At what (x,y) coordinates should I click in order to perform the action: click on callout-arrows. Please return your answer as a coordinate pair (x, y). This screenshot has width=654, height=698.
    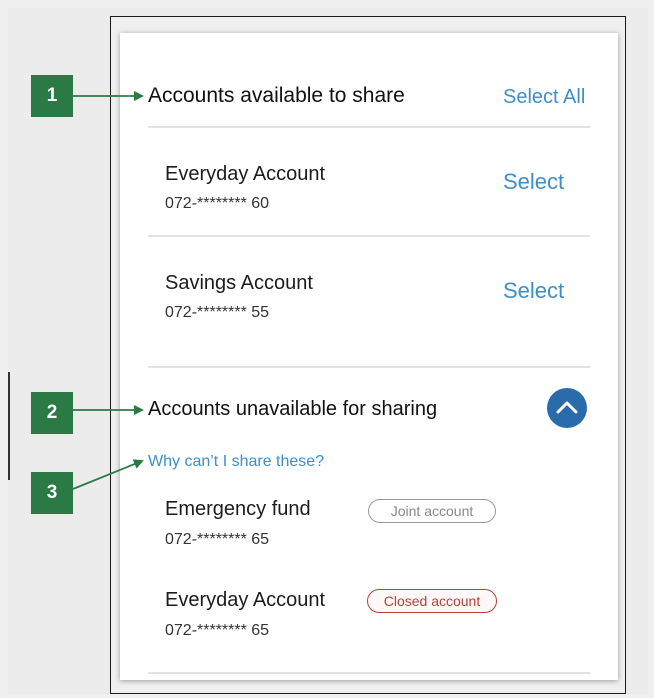
    Looking at the image, I should click on (108, 290).